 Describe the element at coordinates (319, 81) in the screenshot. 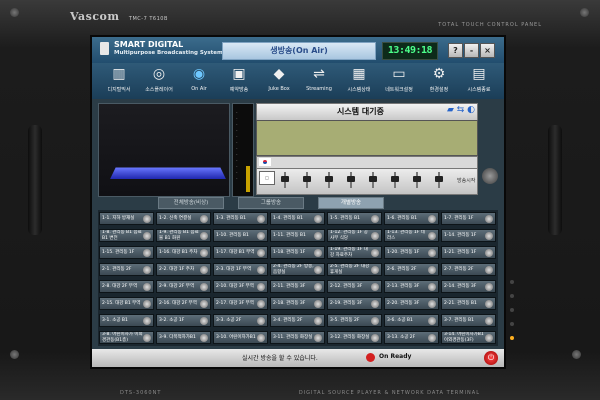

I see `toolbar-streaming-button: ⇌ Streaming` at that location.